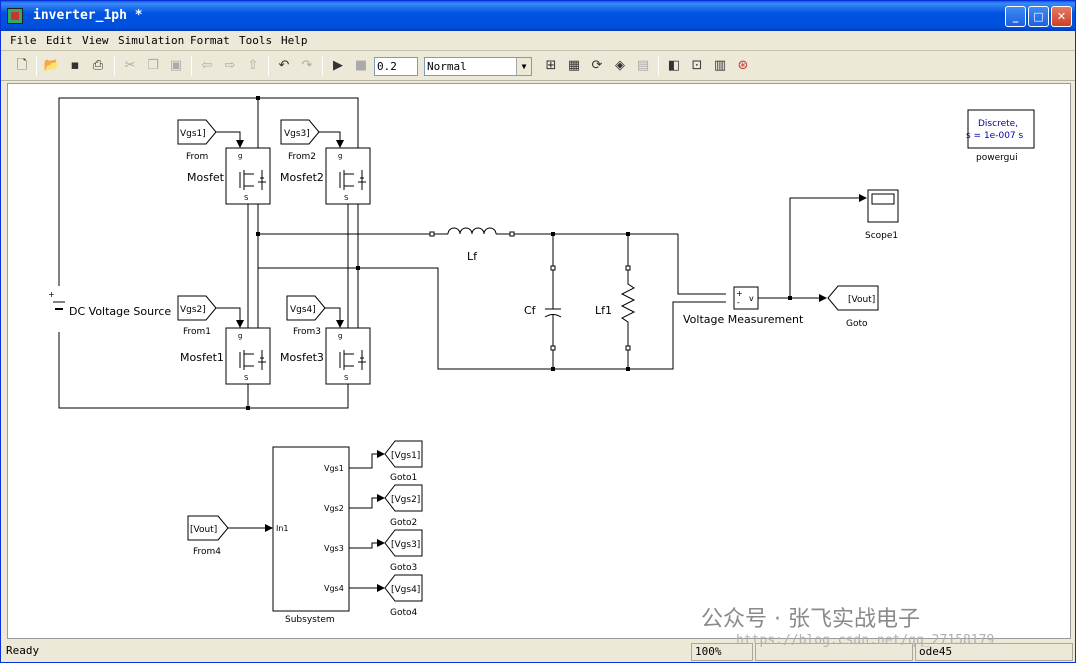 The image size is (1076, 663). Describe the element at coordinates (404, 613) in the screenshot. I see `svg-text: Goto4` at that location.